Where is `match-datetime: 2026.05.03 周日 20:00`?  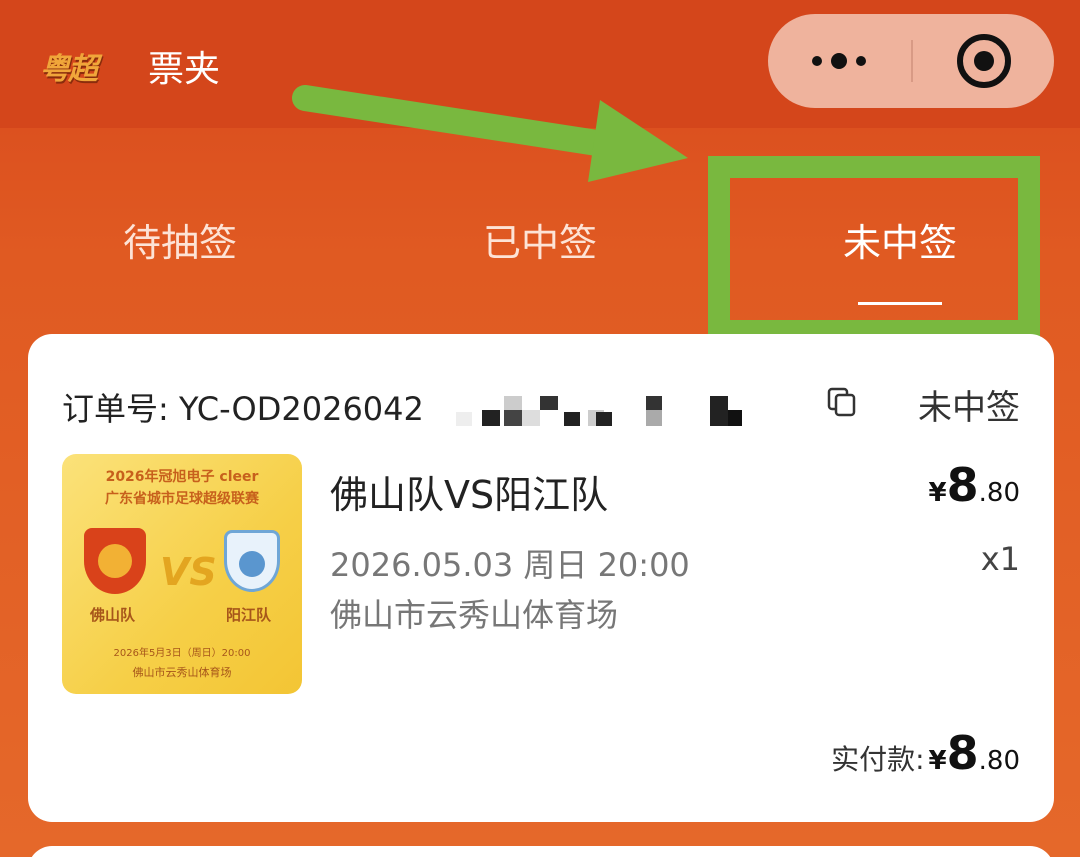
match-datetime: 2026.05.03 周日 20:00 is located at coordinates (510, 565).